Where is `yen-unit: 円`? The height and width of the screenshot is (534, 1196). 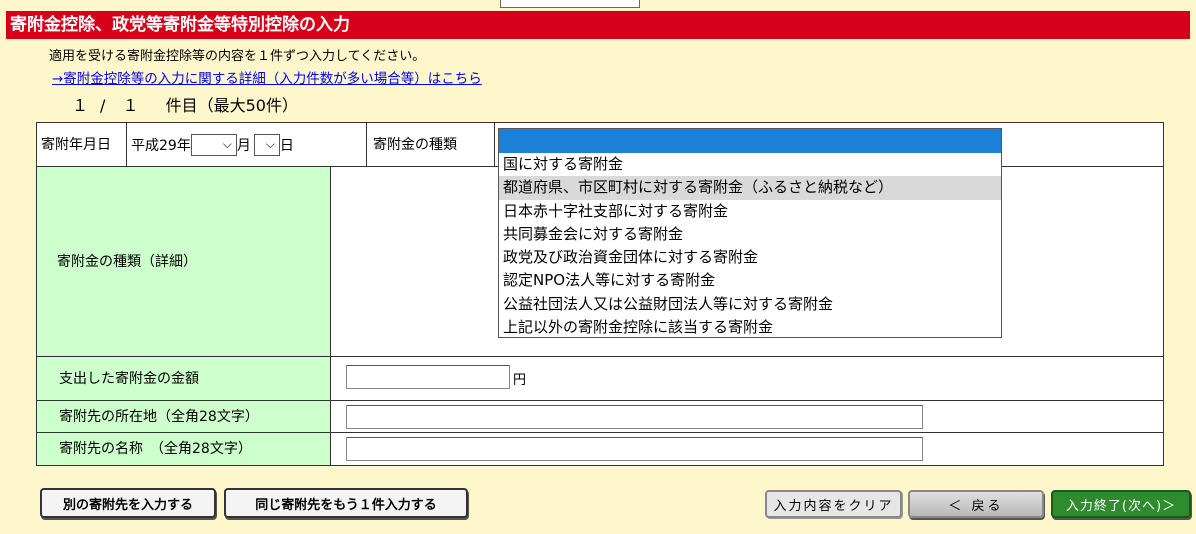
yen-unit: 円 is located at coordinates (520, 380).